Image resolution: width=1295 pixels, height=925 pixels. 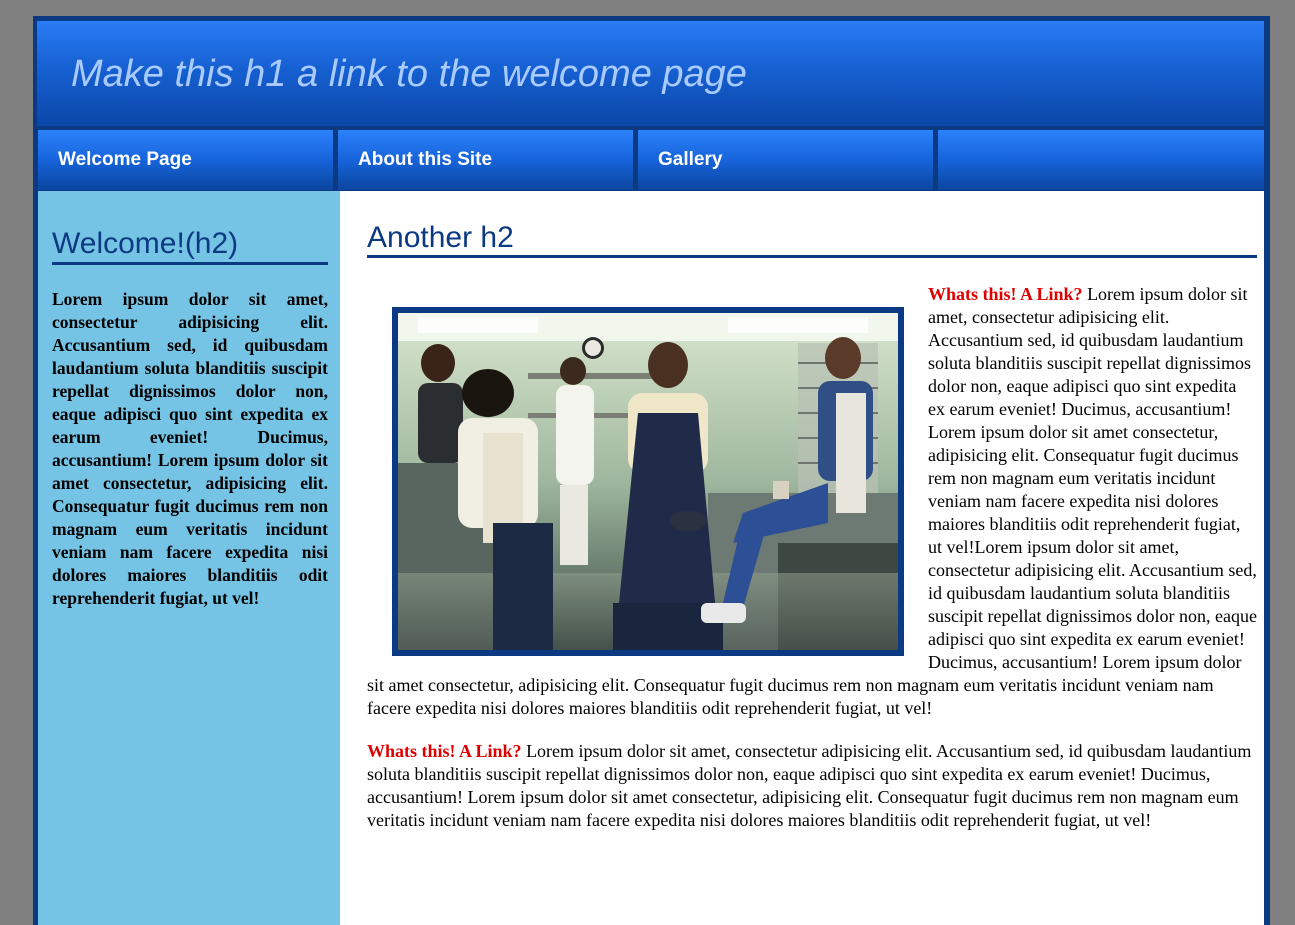 I want to click on inline-link-1: Whats this! A Link?, so click(x=1005, y=294).